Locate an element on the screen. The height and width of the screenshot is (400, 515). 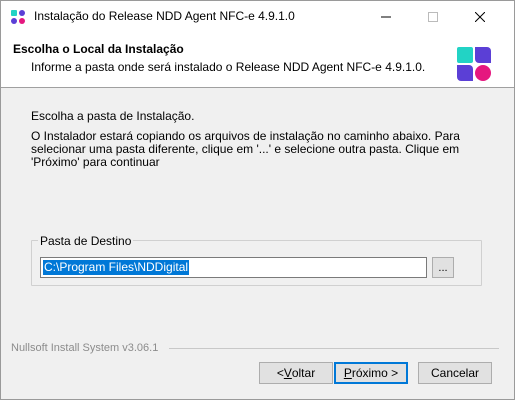
next-label-rest: róximo > is located at coordinates (375, 373).